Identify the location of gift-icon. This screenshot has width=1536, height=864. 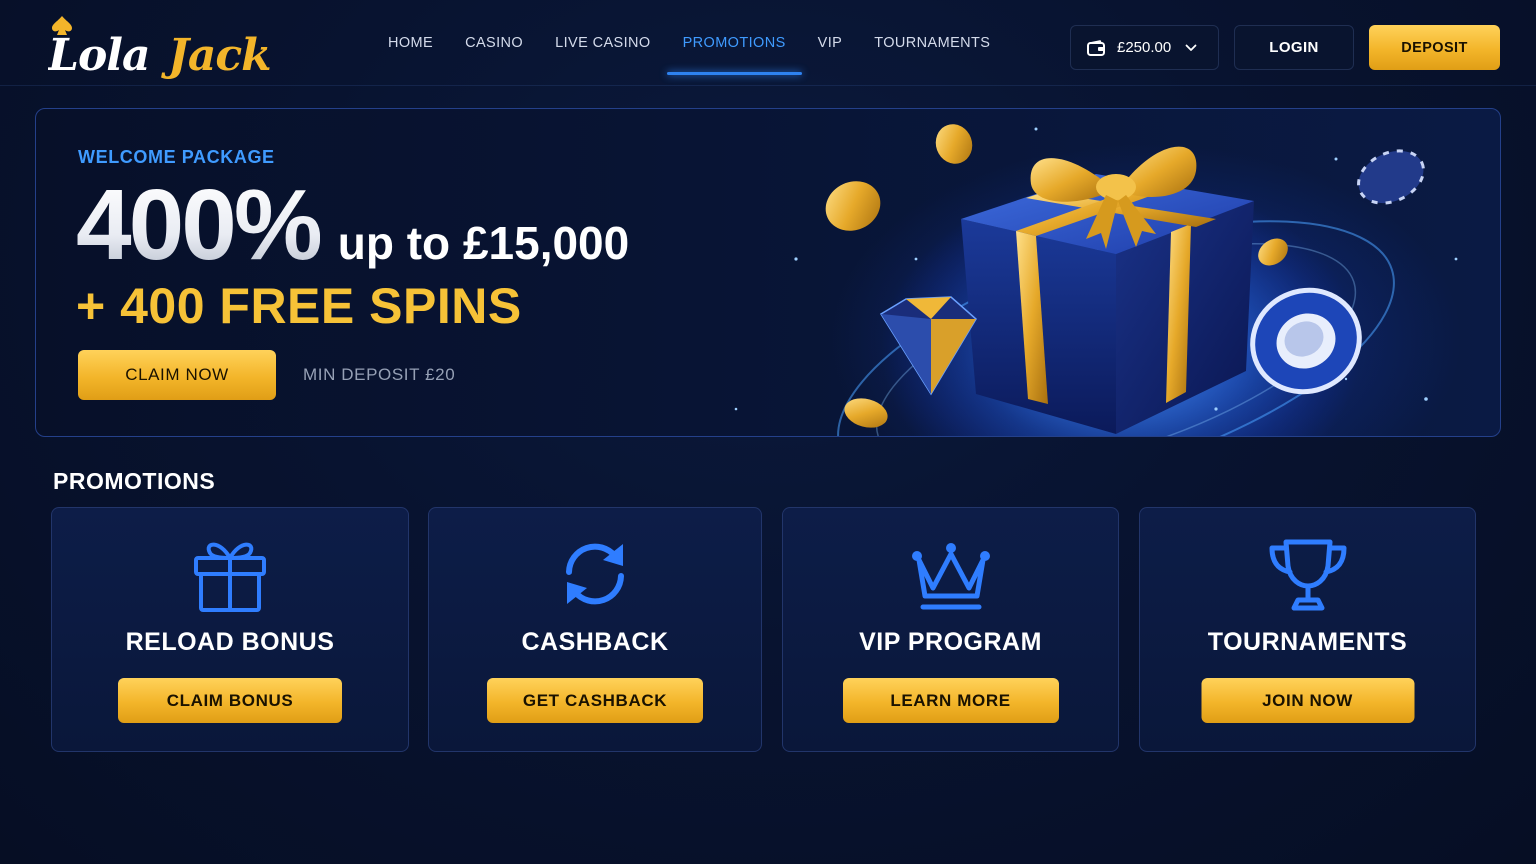
(230, 577).